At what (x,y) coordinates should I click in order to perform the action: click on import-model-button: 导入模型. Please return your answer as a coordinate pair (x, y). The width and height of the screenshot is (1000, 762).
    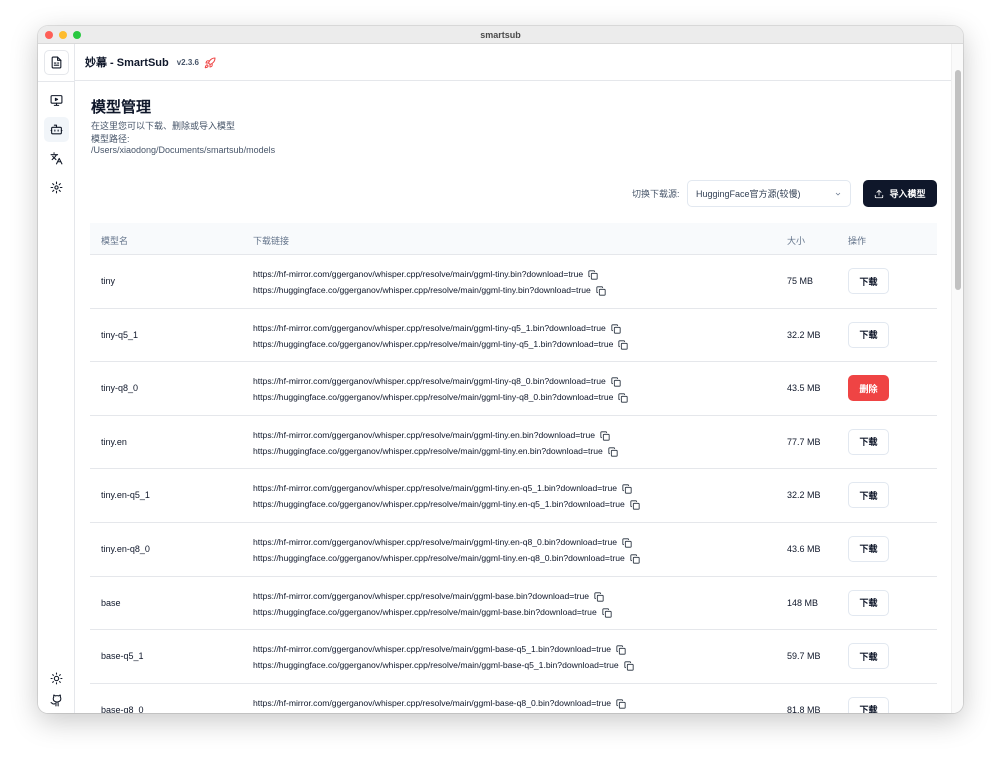
    Looking at the image, I should click on (900, 193).